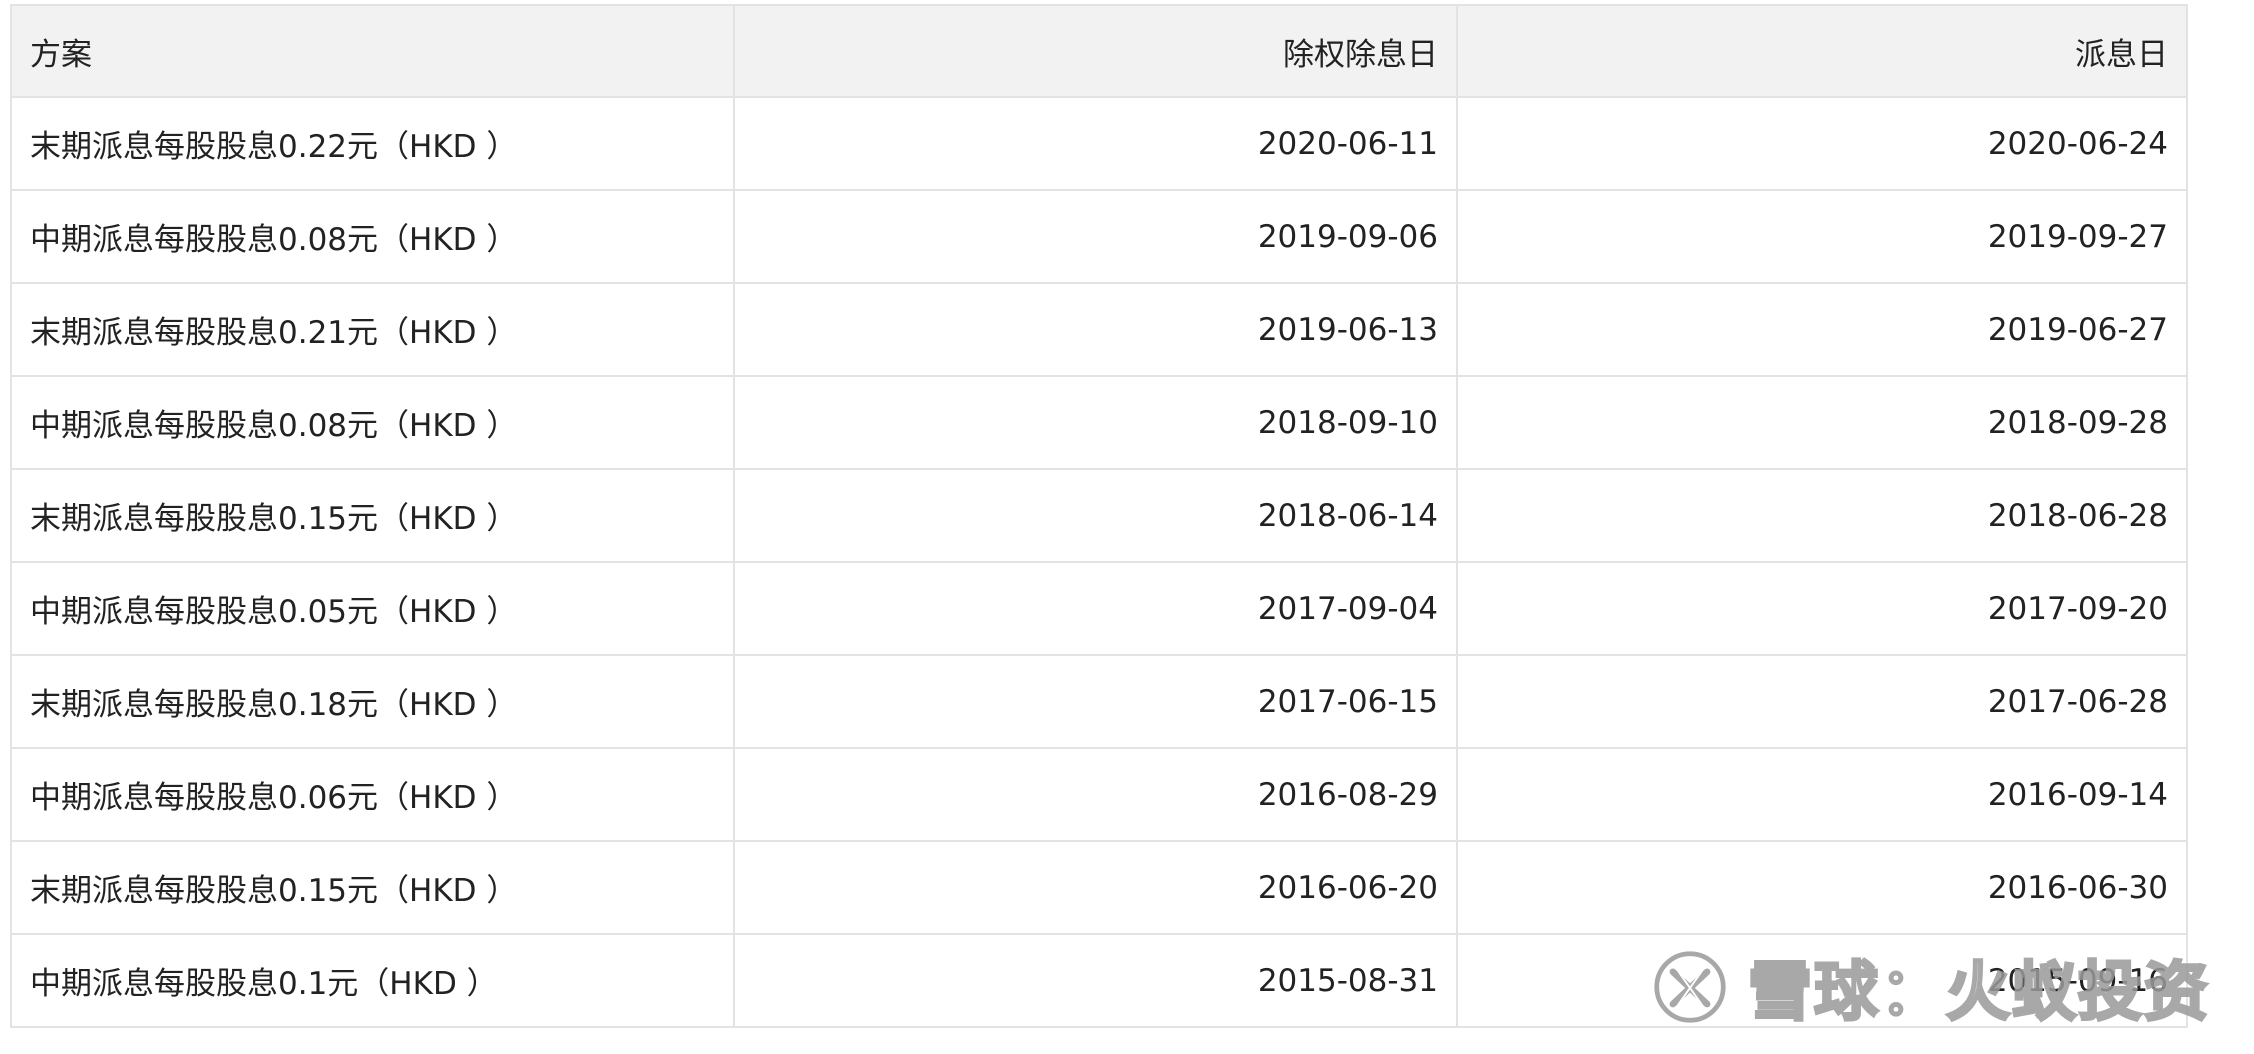 The image size is (2254, 1054). Describe the element at coordinates (1095, 51) in the screenshot. I see `column-header-ex-date: 除权除息日` at that location.